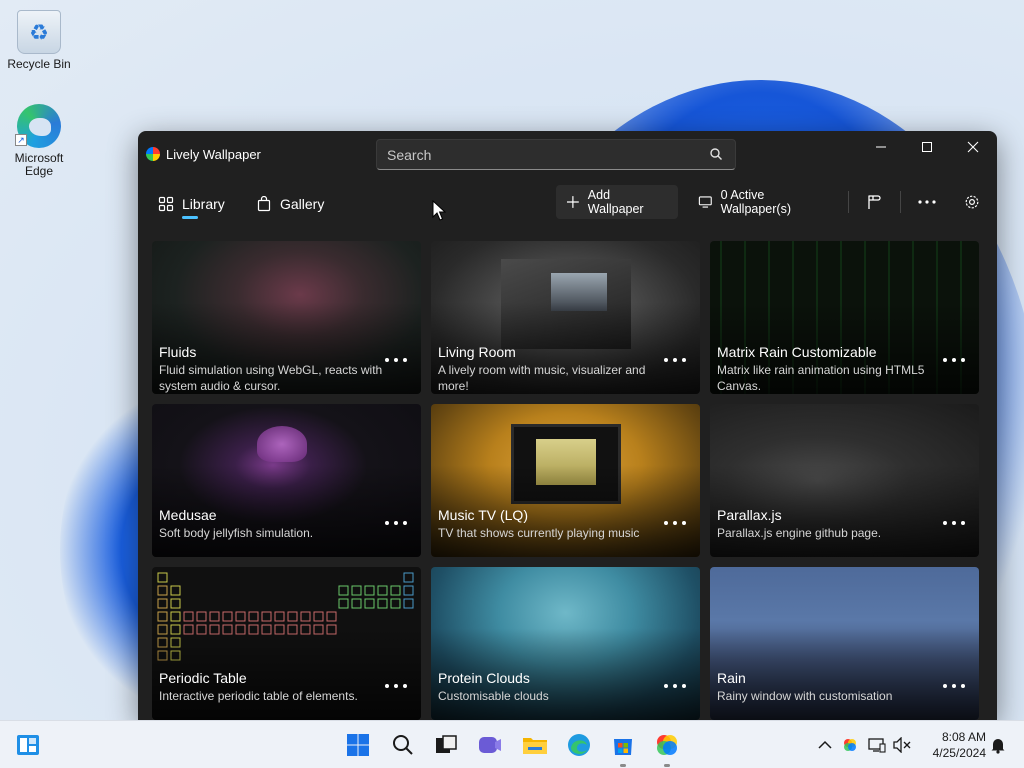 The image size is (1024, 768). I want to click on lively-taskbar-button, so click(667, 745).